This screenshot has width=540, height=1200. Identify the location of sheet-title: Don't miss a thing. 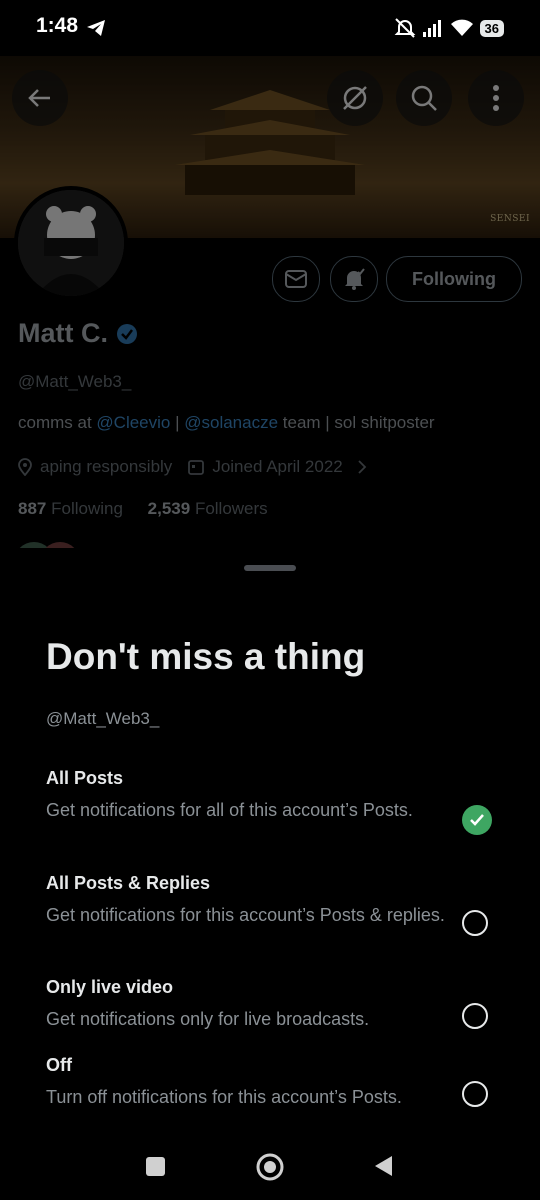
(206, 656).